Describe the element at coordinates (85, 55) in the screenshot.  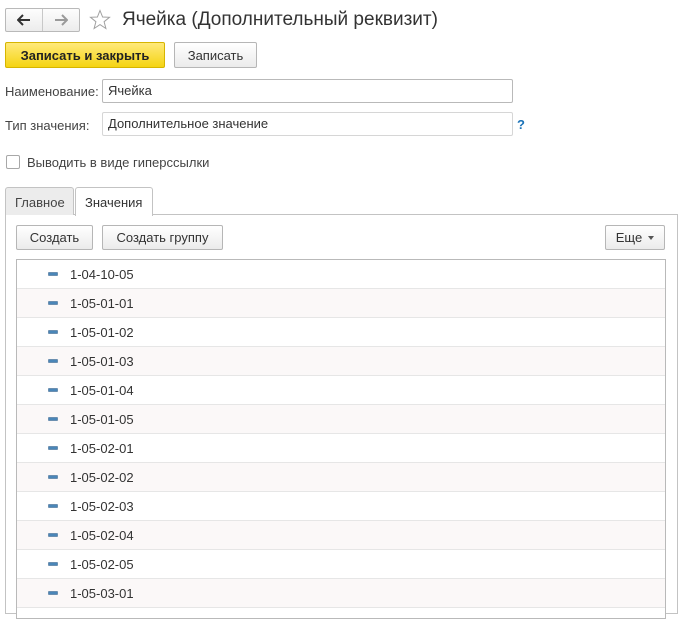
I see `save-and-close-button: Записать и закрыть` at that location.